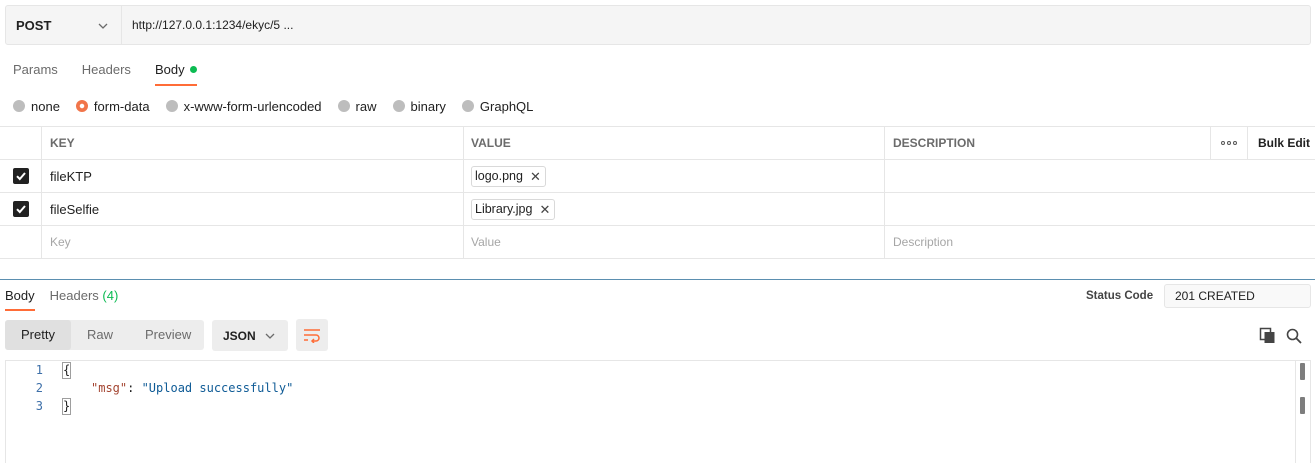 The height and width of the screenshot is (463, 1315). I want to click on header-value: VALUE, so click(674, 143).